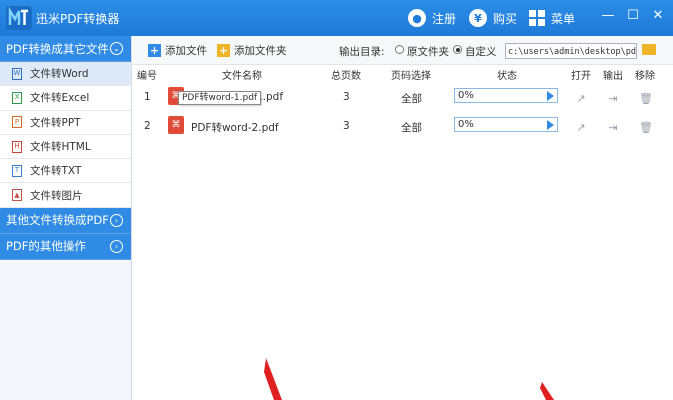  Describe the element at coordinates (658, 15) in the screenshot. I see `close-icon: ✕` at that location.